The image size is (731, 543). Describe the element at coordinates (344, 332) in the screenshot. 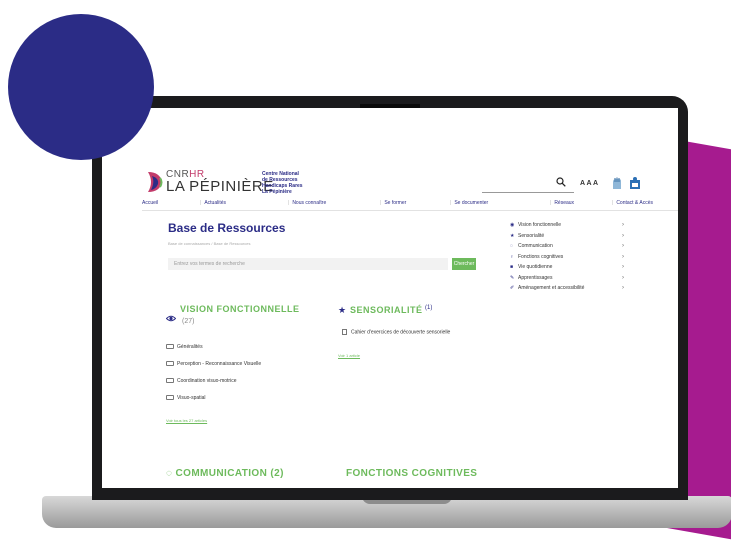

I see `document-icon` at that location.